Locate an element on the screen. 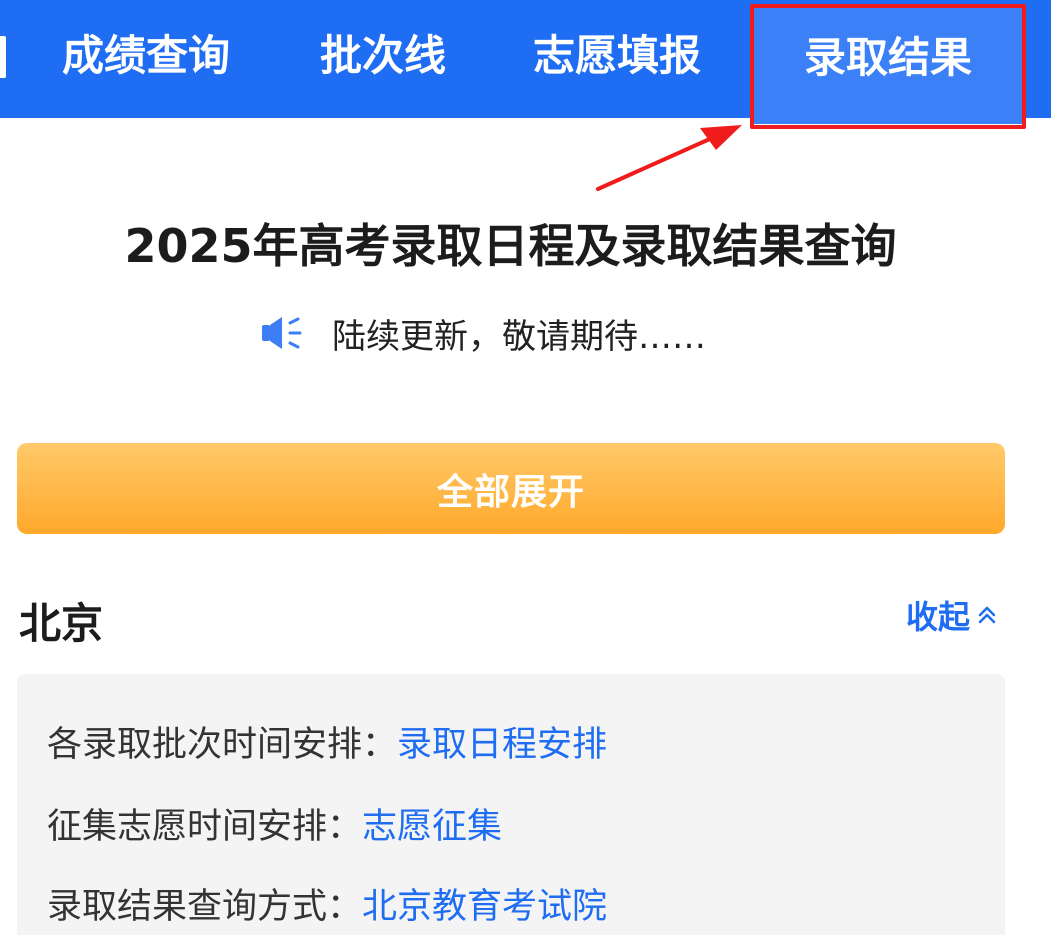 The image size is (1051, 935). info-row-label: 各录取批次时间安排： is located at coordinates (222, 744).